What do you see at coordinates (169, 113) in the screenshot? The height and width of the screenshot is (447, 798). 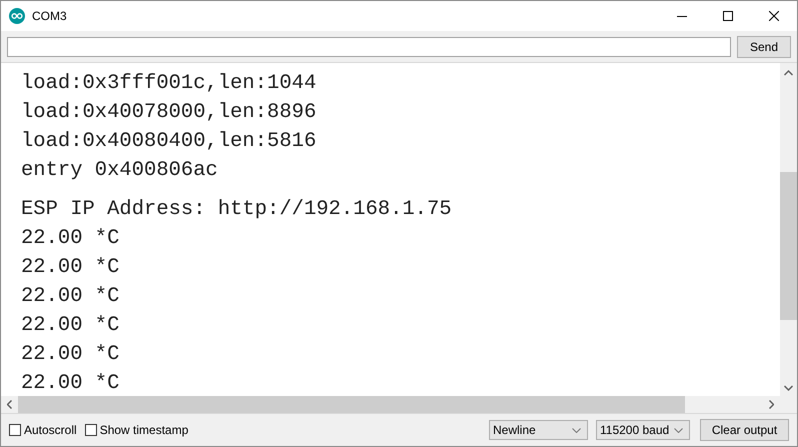 I see `console-line: load:0x40078000,len:8896` at bounding box center [169, 113].